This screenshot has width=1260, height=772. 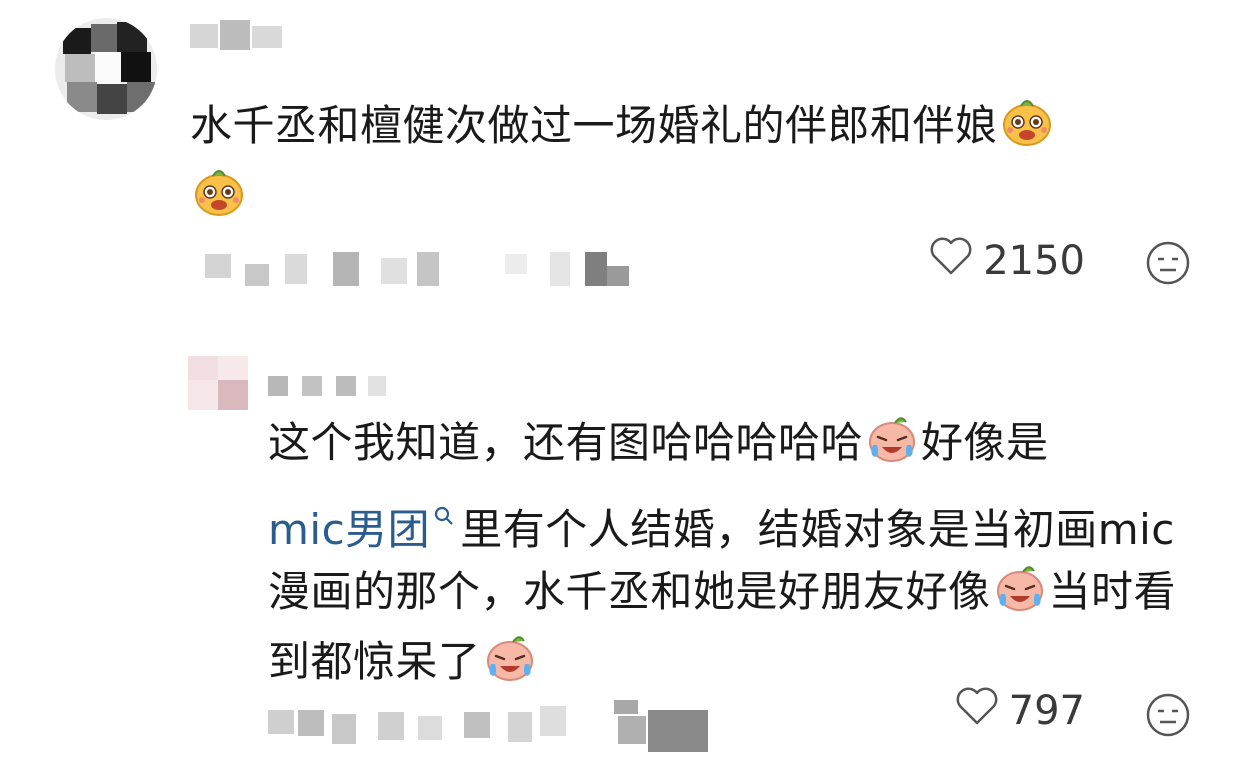 I want to click on like-control: 797, so click(x=1020, y=711).